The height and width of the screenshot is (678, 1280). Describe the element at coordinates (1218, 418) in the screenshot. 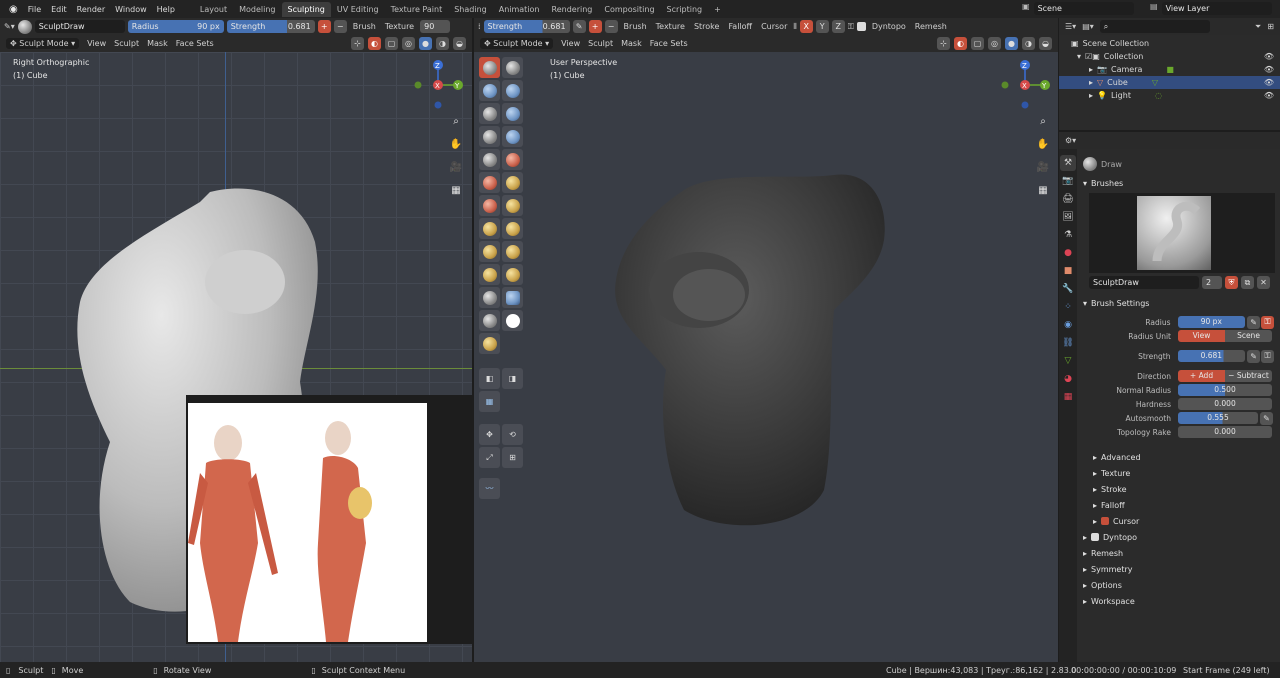

I see `autosmooth-field: 0.555` at that location.